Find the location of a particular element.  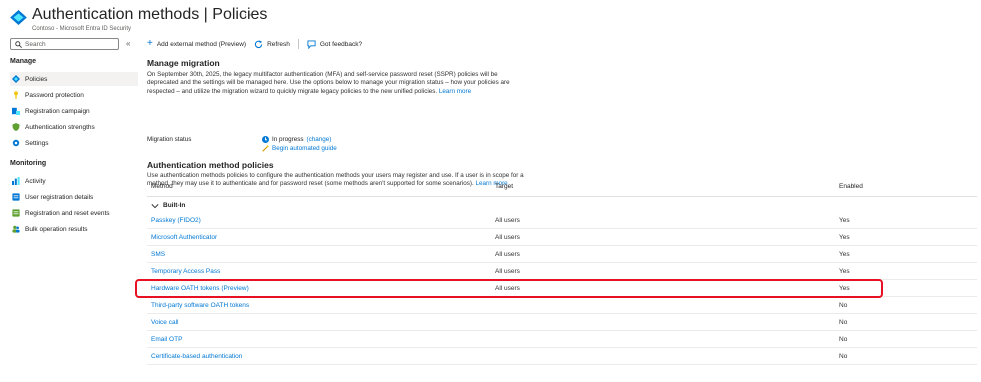

chevron-down-icon is located at coordinates (155, 205).